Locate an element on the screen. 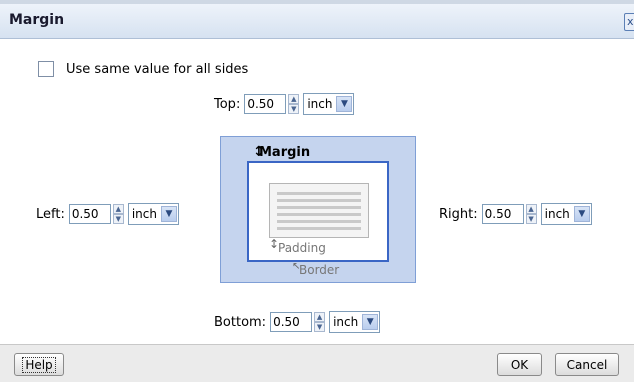  right-unit-value: inch is located at coordinates (557, 214).